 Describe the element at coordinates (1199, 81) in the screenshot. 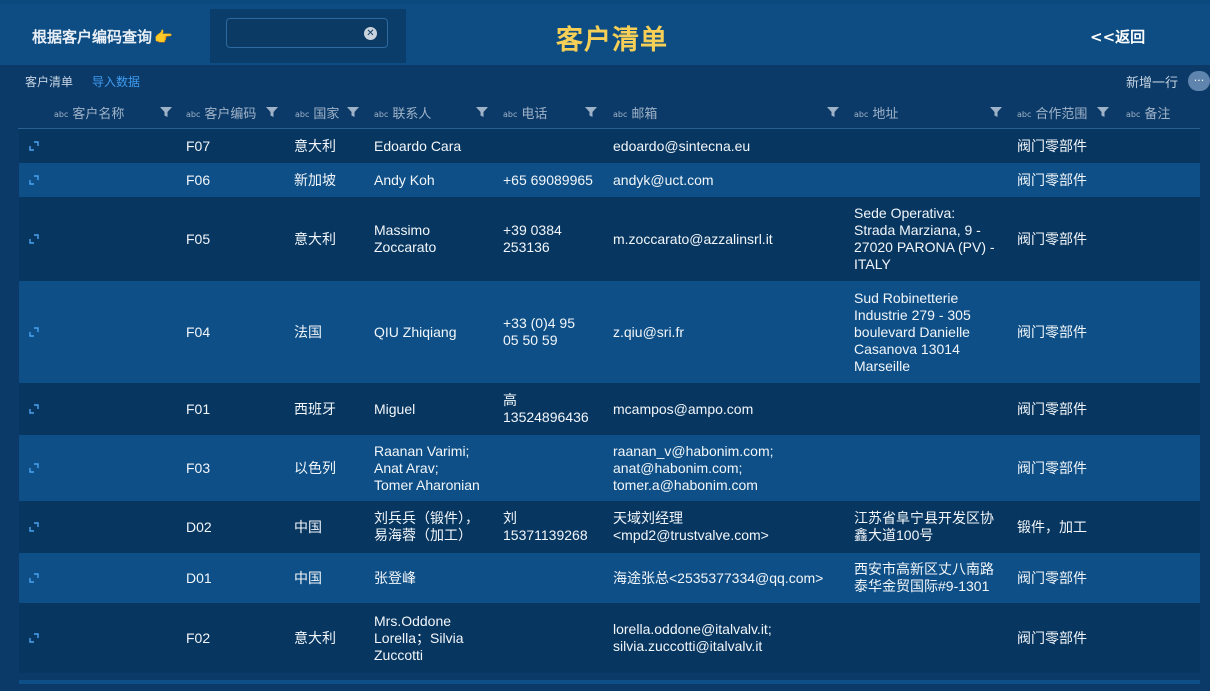

I see `more-icon: ···` at that location.